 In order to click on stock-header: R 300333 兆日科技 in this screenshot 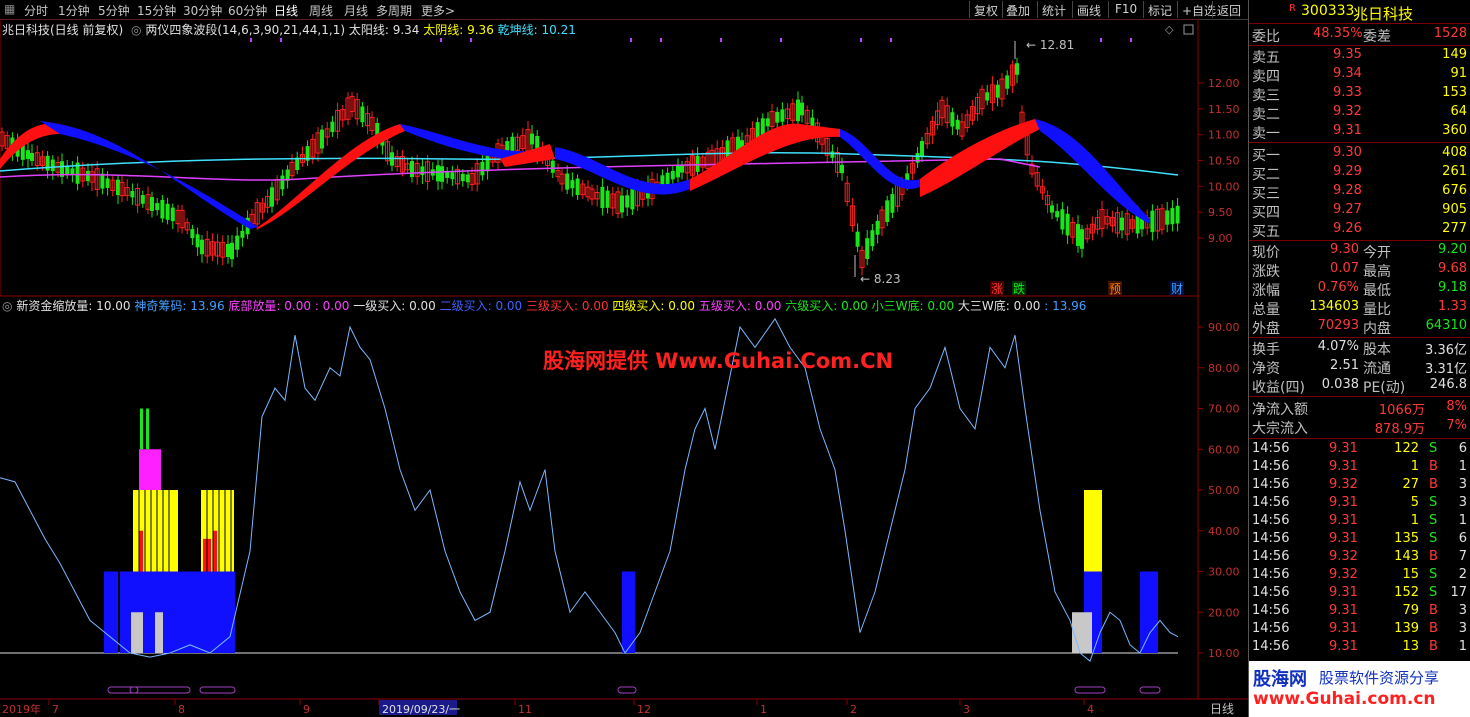, I will do `click(1359, 13)`.